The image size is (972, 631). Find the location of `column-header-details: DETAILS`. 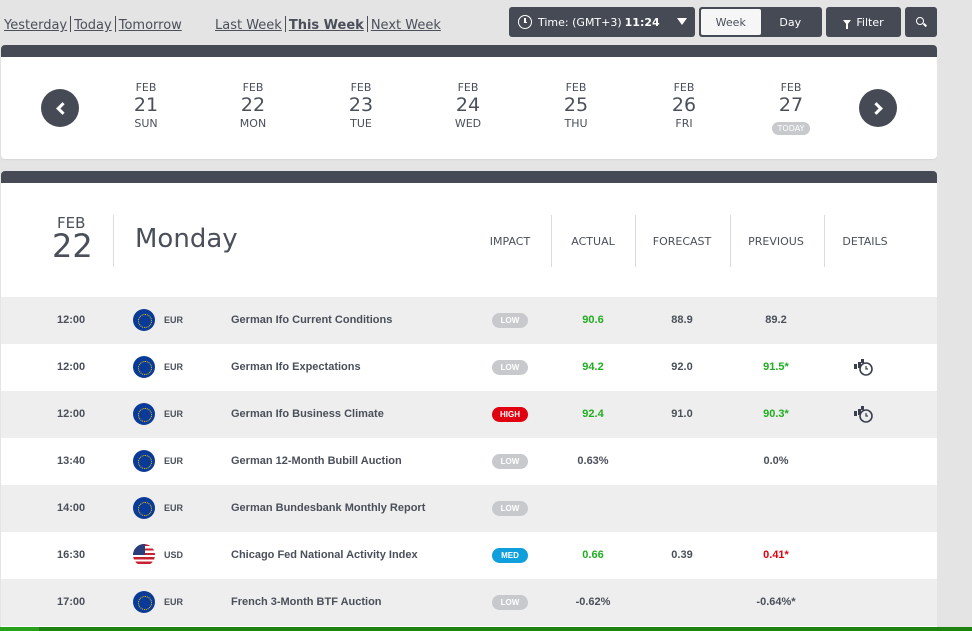

column-header-details: DETAILS is located at coordinates (865, 241).